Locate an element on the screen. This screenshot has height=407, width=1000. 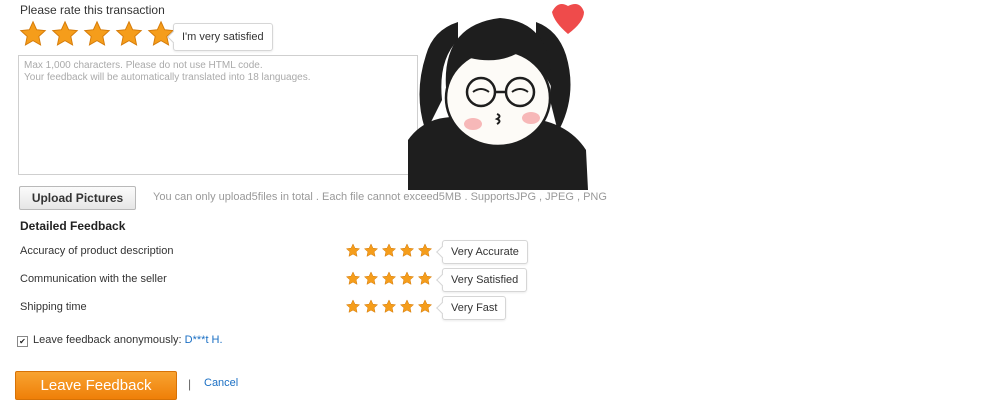
communication-tooltip: Very Satisfied is located at coordinates (485, 280).